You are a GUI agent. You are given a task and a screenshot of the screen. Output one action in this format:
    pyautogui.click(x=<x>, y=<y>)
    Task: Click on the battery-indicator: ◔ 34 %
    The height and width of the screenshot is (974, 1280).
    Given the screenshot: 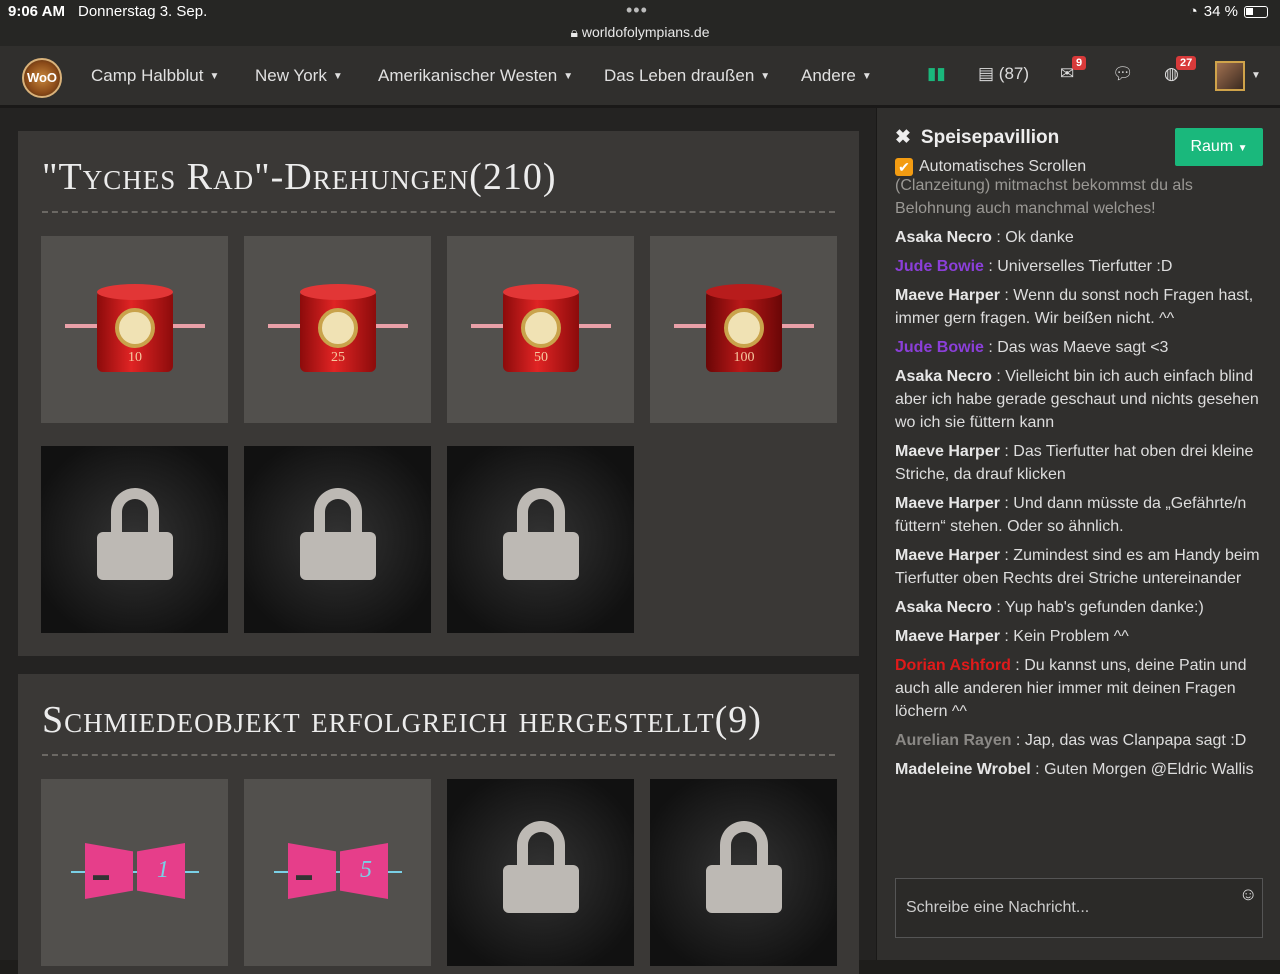 What is the action you would take?
    pyautogui.click(x=1228, y=11)
    